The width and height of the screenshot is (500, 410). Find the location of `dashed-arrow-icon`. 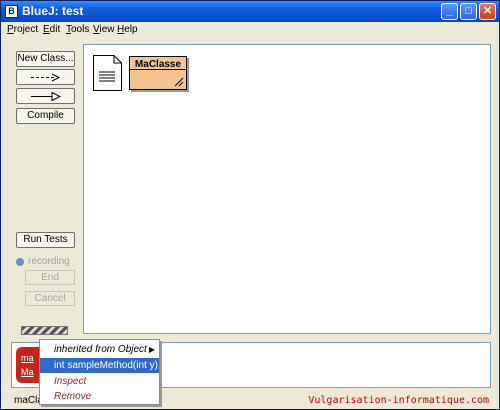

dashed-arrow-icon is located at coordinates (46, 77).